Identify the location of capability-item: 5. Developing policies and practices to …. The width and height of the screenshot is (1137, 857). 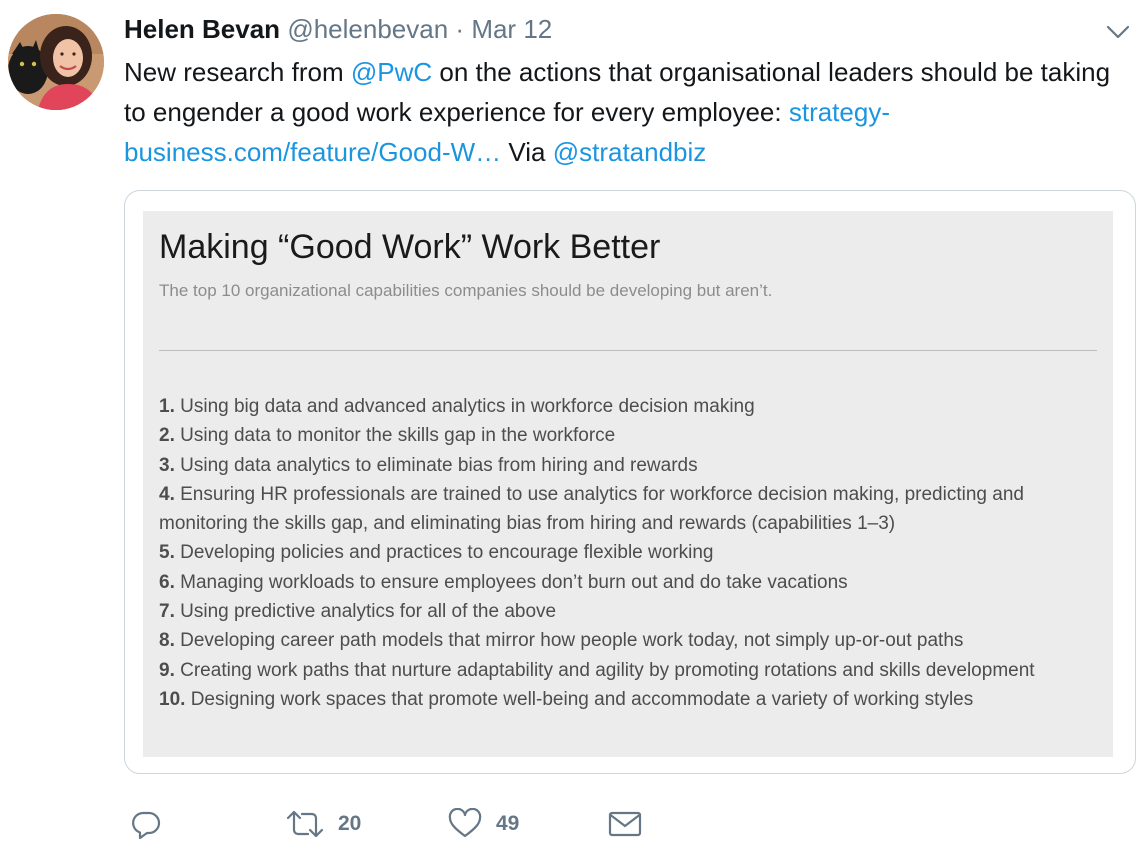
(629, 552).